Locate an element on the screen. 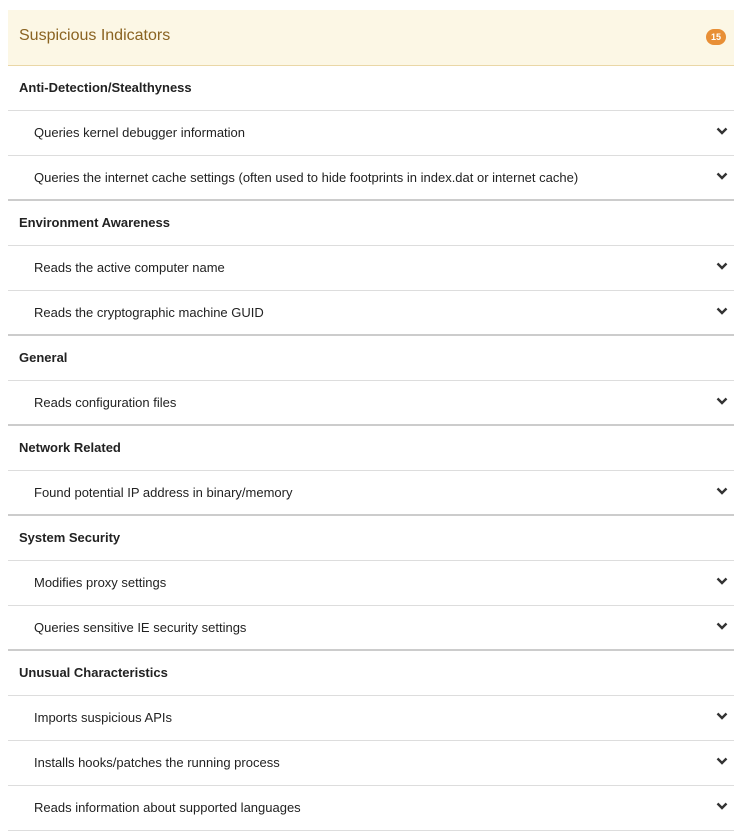 The height and width of the screenshot is (831, 734). indicator-row: Modifies proxy settings is located at coordinates (371, 583).